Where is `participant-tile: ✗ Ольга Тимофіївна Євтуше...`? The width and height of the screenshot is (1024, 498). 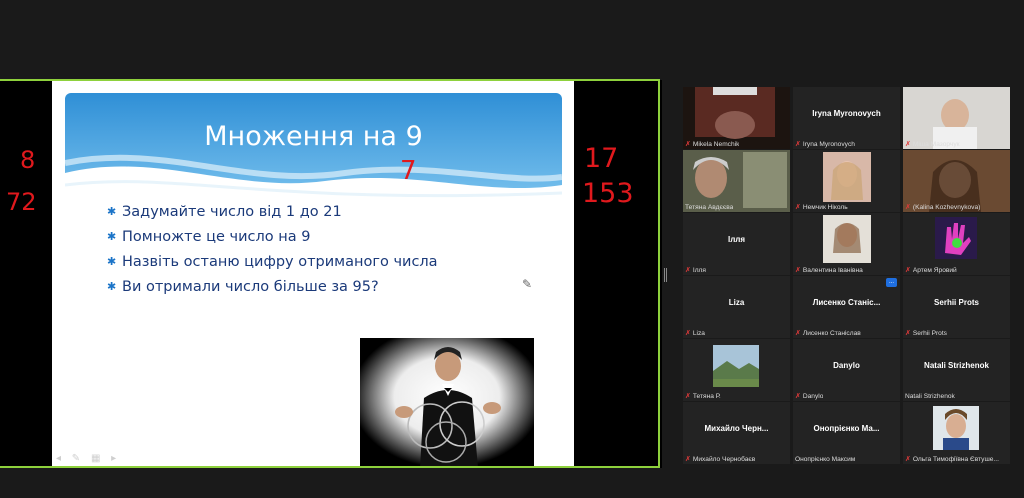
participant-tile: ✗ Ольга Тимофіївна Євтуше... is located at coordinates (956, 433).